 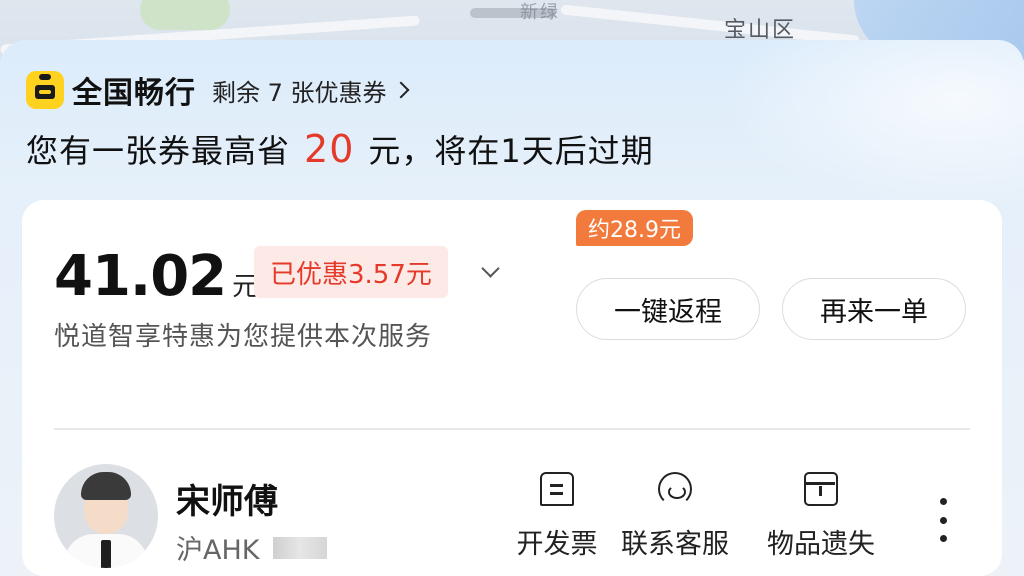 What do you see at coordinates (218, 550) in the screenshot?
I see `license-plate-text: 沪AHK` at bounding box center [218, 550].